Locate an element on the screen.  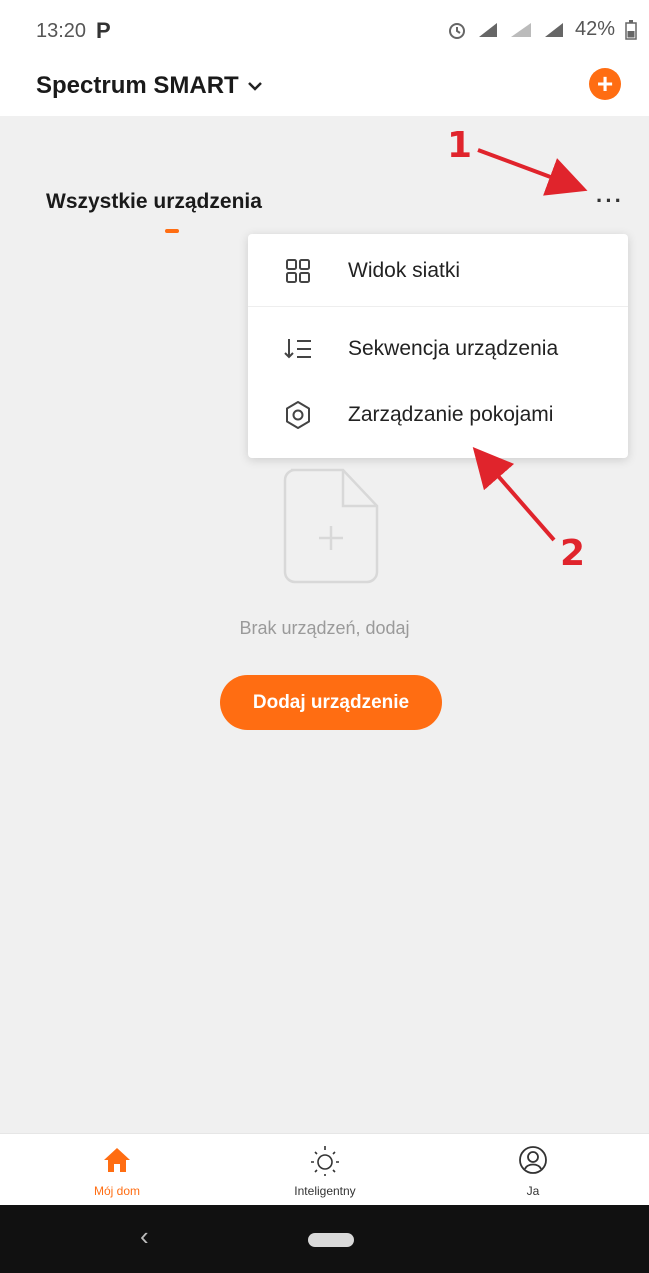
add-device-button: Dodaj urządzenie is located at coordinates (331, 702).